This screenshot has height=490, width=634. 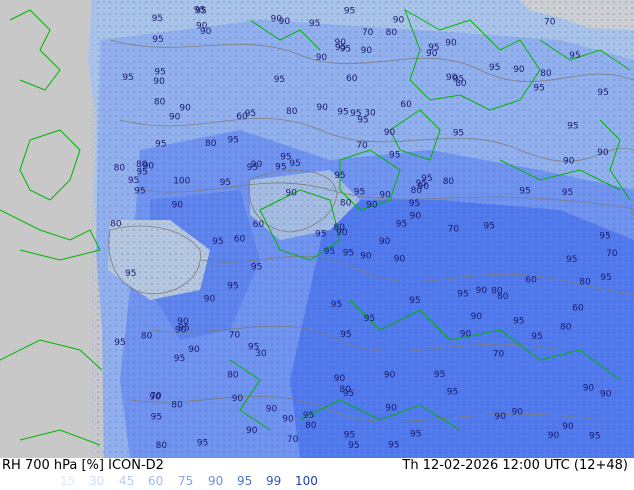 What do you see at coordinates (83, 465) in the screenshot?
I see `map-title: RH 700 hPa [%] ICON-D2` at bounding box center [83, 465].